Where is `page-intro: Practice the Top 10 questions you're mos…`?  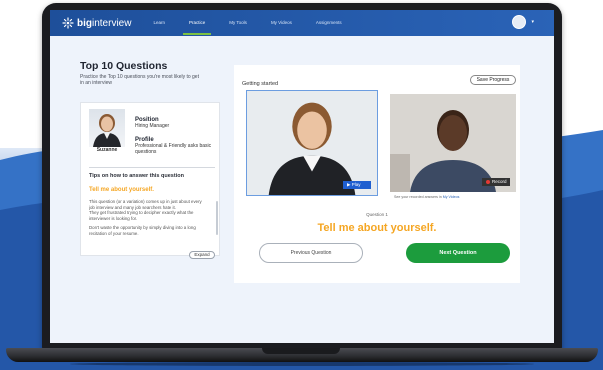 page-intro: Practice the Top 10 questions you're mos… is located at coordinates (139, 80).